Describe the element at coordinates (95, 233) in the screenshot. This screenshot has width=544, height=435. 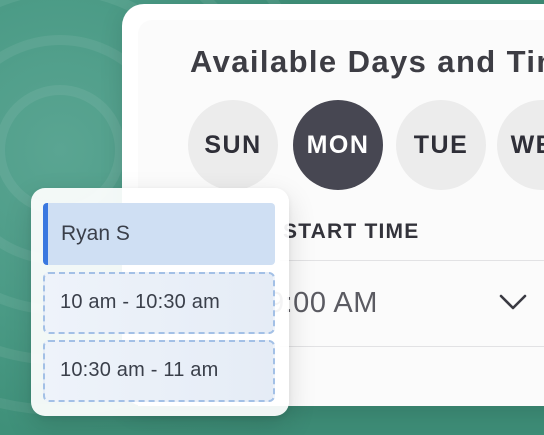
I see `user-name: Ryan S` at that location.